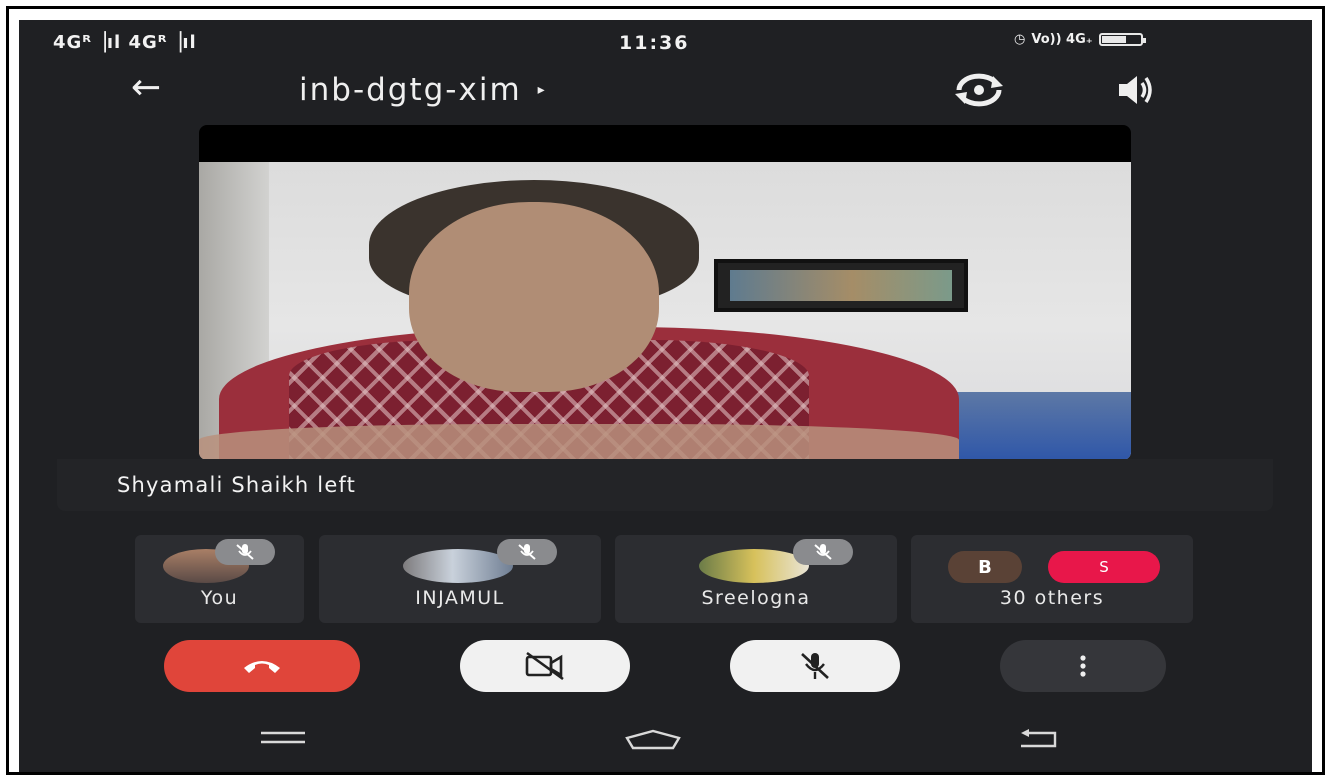 The width and height of the screenshot is (1333, 783). I want to click on wall-picture, so click(841, 285).